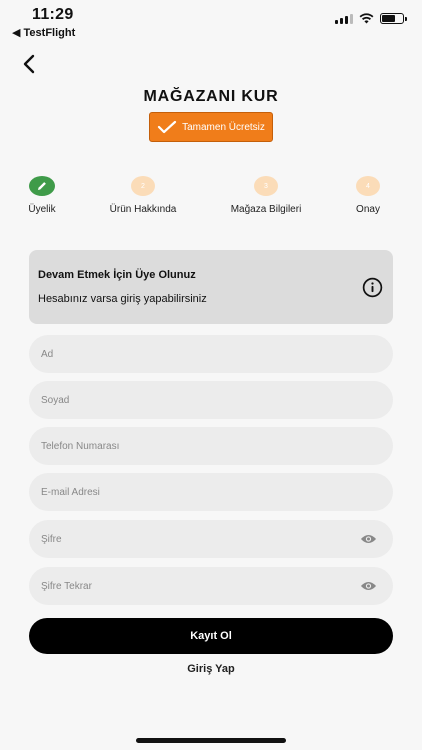 This screenshot has width=422, height=750. Describe the element at coordinates (211, 669) in the screenshot. I see `login-link: Giriş Yap` at that location.